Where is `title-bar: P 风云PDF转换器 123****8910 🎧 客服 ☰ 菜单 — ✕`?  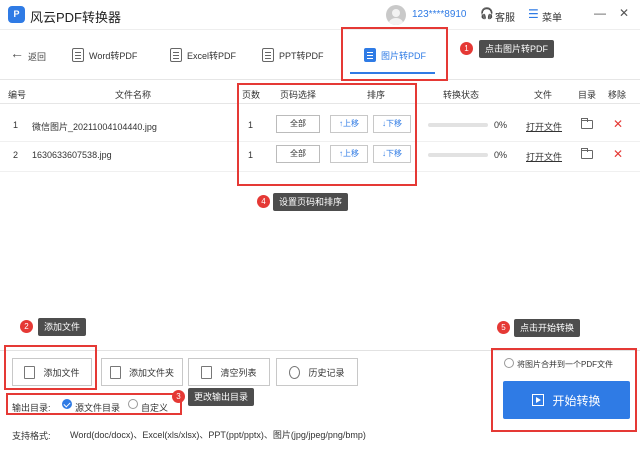
title-bar: P 风云PDF转换器 123****8910 🎧 客服 ☰ 菜单 — ✕ is located at coordinates (320, 15).